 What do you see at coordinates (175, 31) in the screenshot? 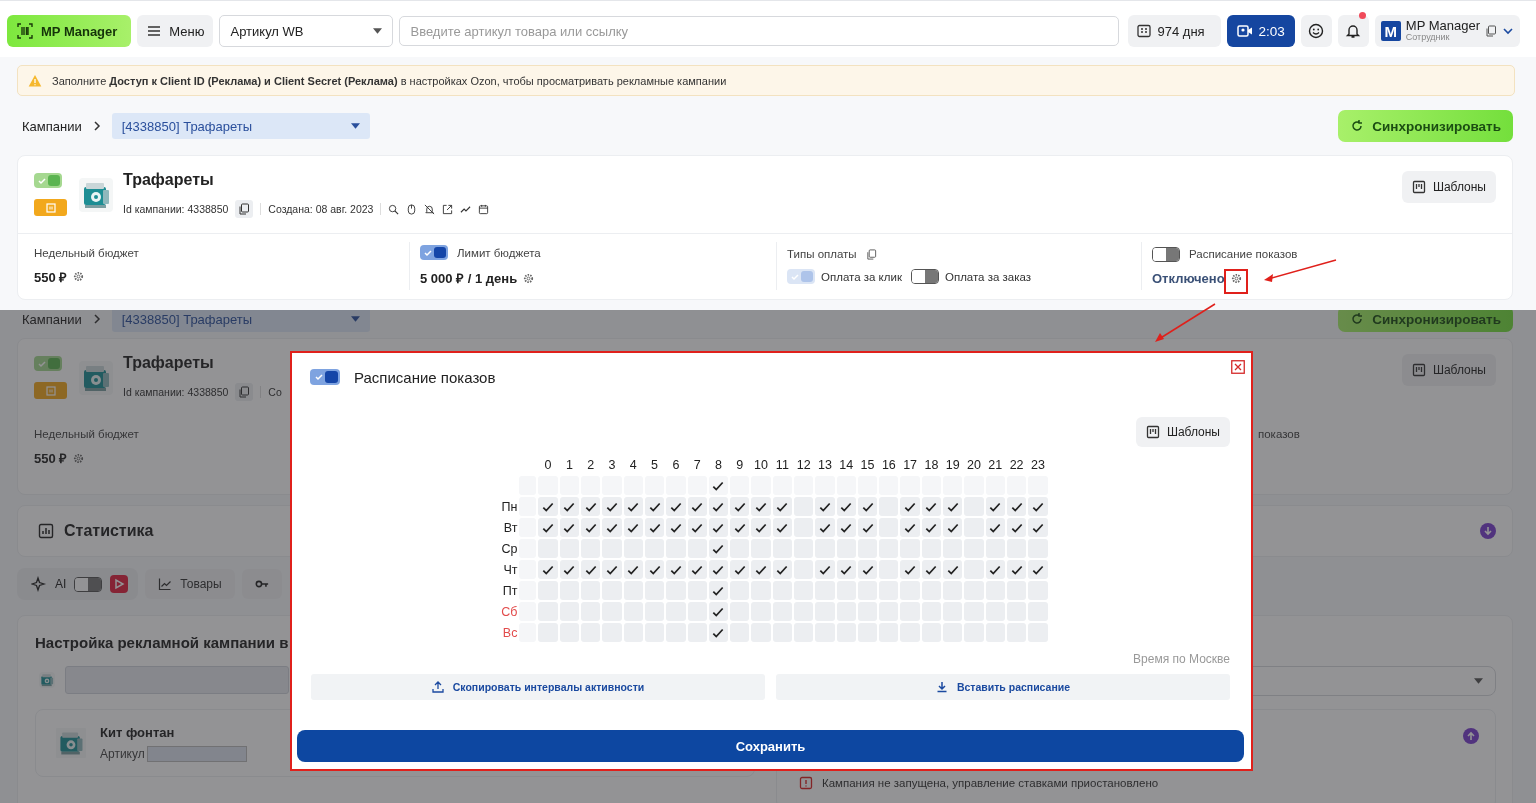
I see `menu-button: Меню` at bounding box center [175, 31].